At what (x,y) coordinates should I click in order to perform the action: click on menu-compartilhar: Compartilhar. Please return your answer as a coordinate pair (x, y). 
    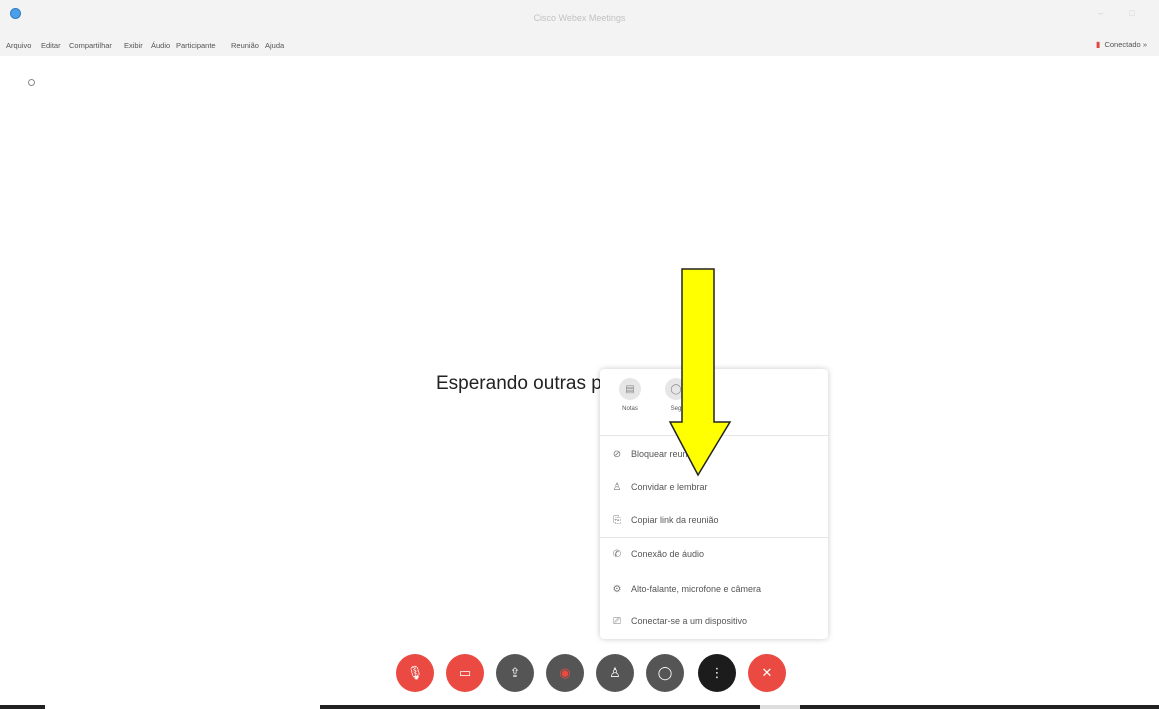
    Looking at the image, I should click on (90, 45).